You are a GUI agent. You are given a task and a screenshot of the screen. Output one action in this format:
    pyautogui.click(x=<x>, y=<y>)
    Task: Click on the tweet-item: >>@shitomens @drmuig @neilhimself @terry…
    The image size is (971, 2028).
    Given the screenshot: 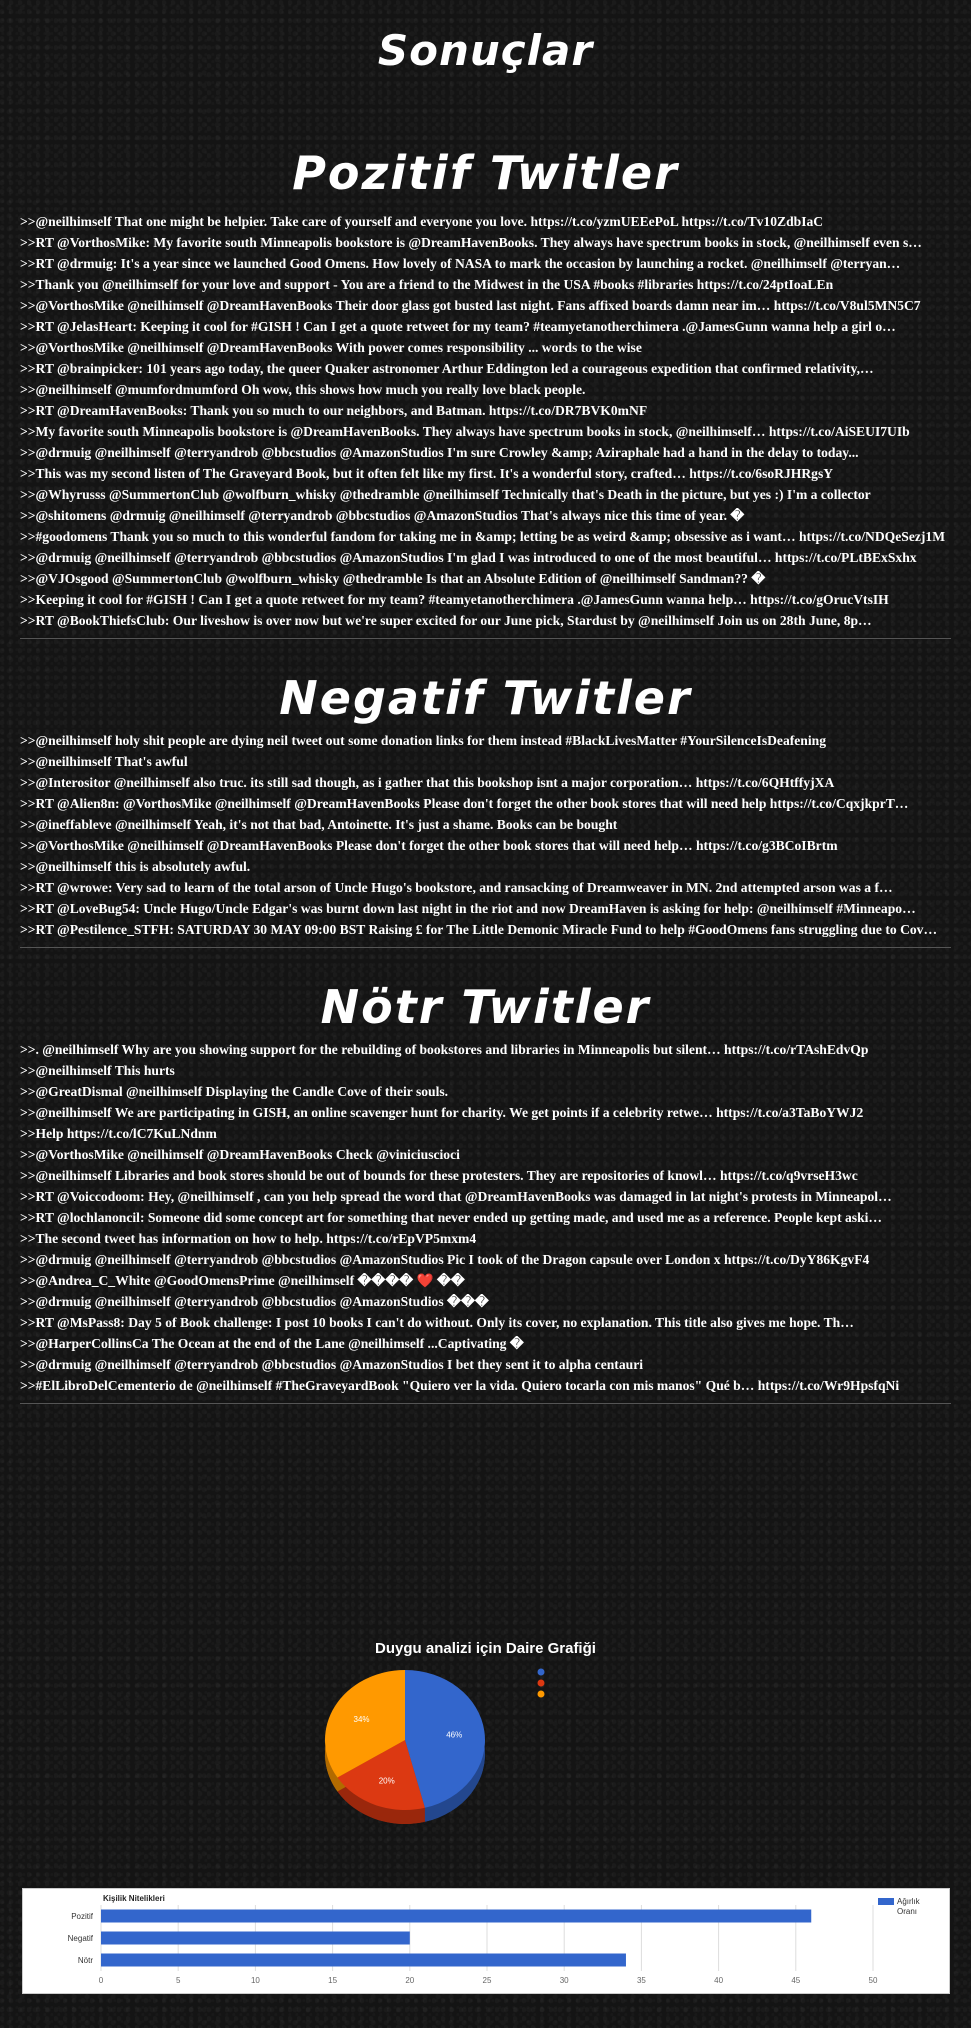 What is the action you would take?
    pyautogui.click(x=382, y=515)
    